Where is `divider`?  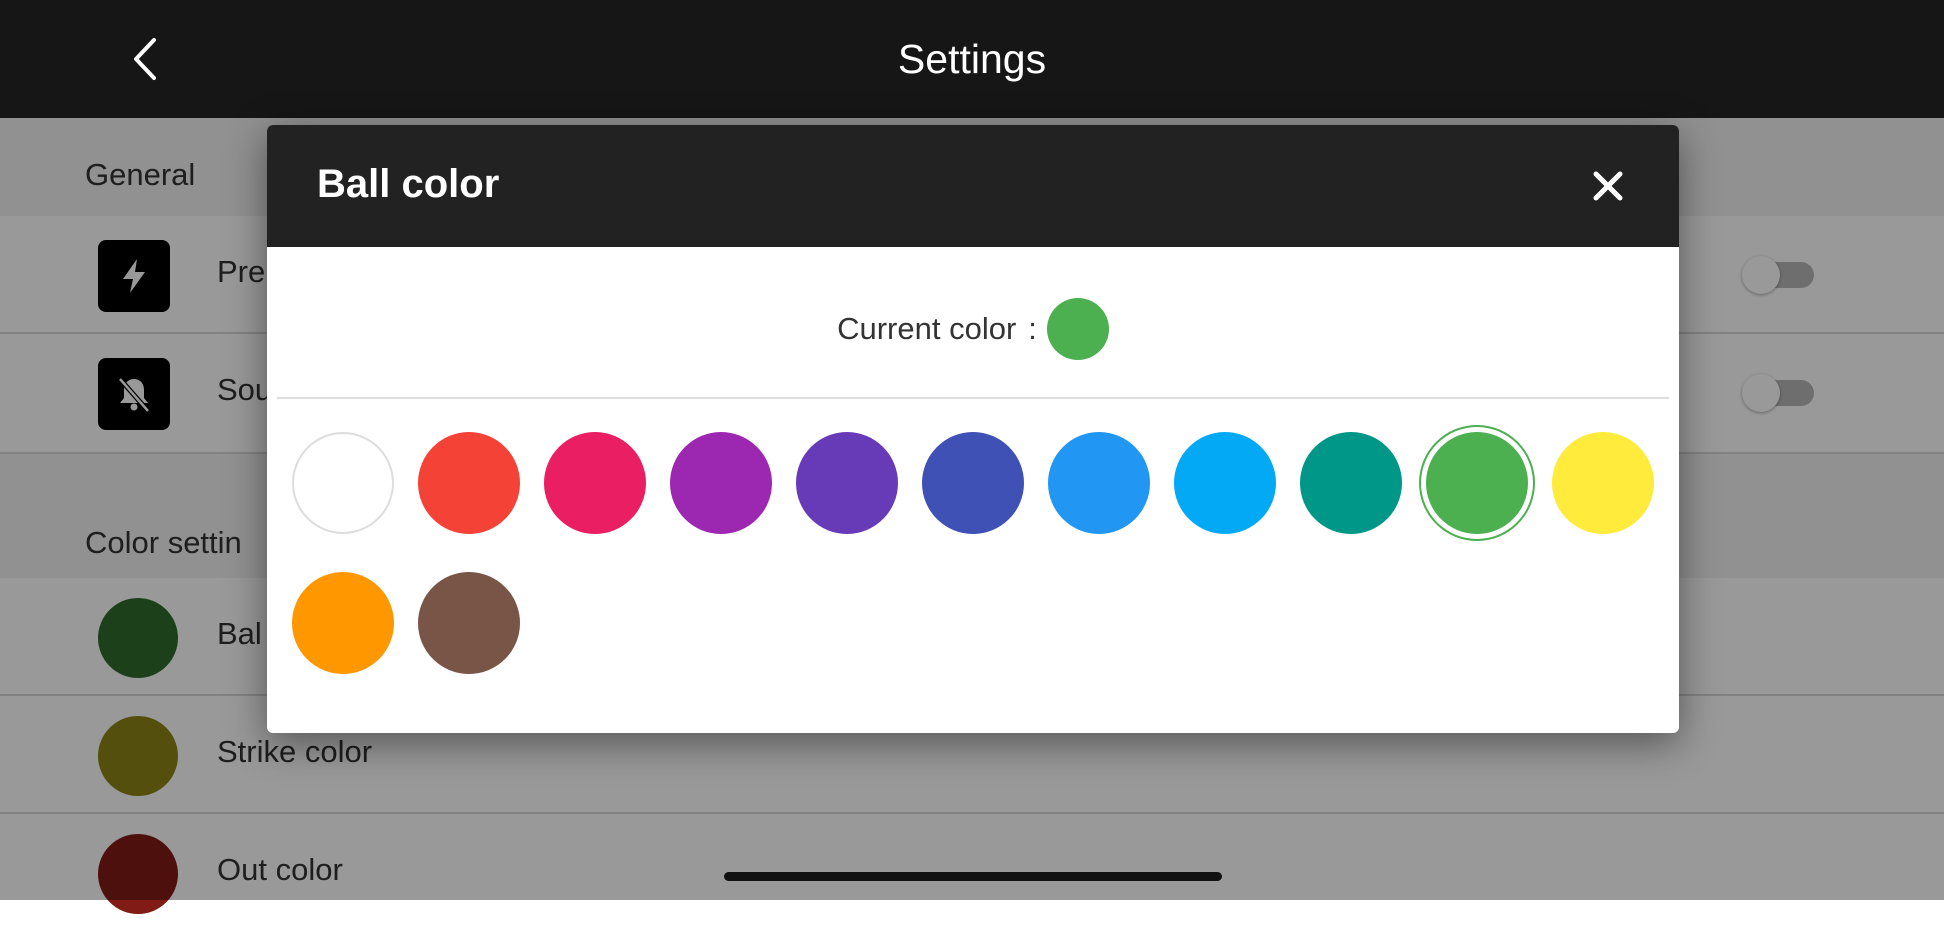 divider is located at coordinates (973, 398).